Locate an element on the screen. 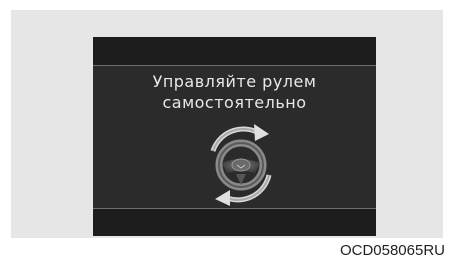 This screenshot has height=265, width=455. message-line-1: Управляйте рулем is located at coordinates (234, 81).